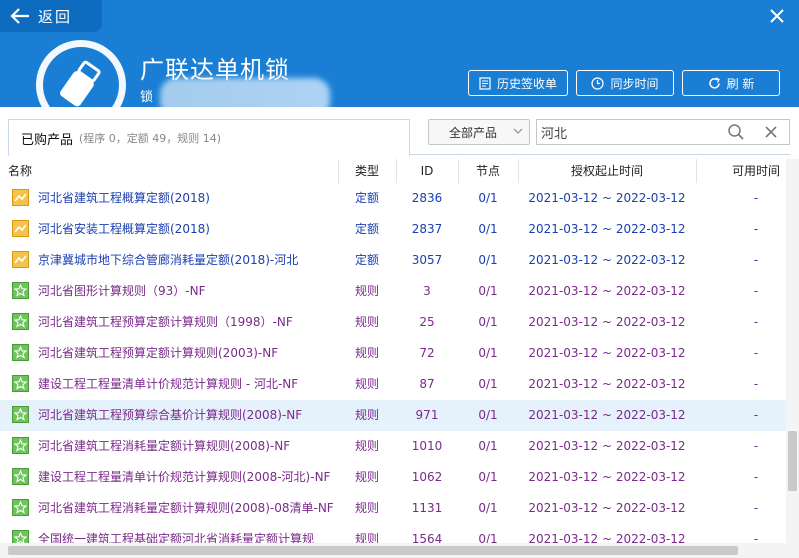 This screenshot has height=558, width=799. I want to click on column-header-available: 可用时间, so click(747, 171).